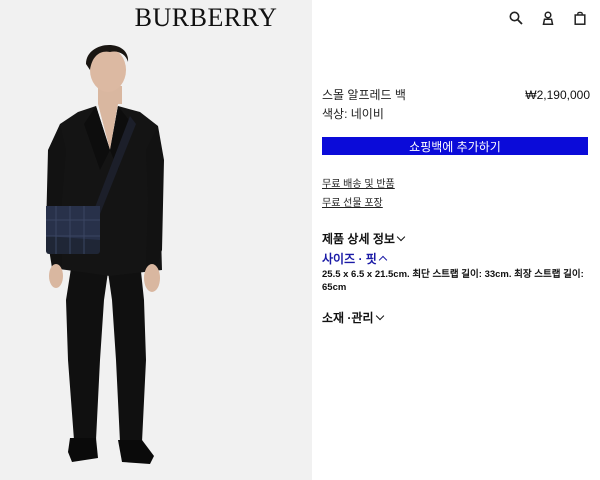 This screenshot has height=480, width=600. I want to click on brand-logo: BURBERRY, so click(206, 18).